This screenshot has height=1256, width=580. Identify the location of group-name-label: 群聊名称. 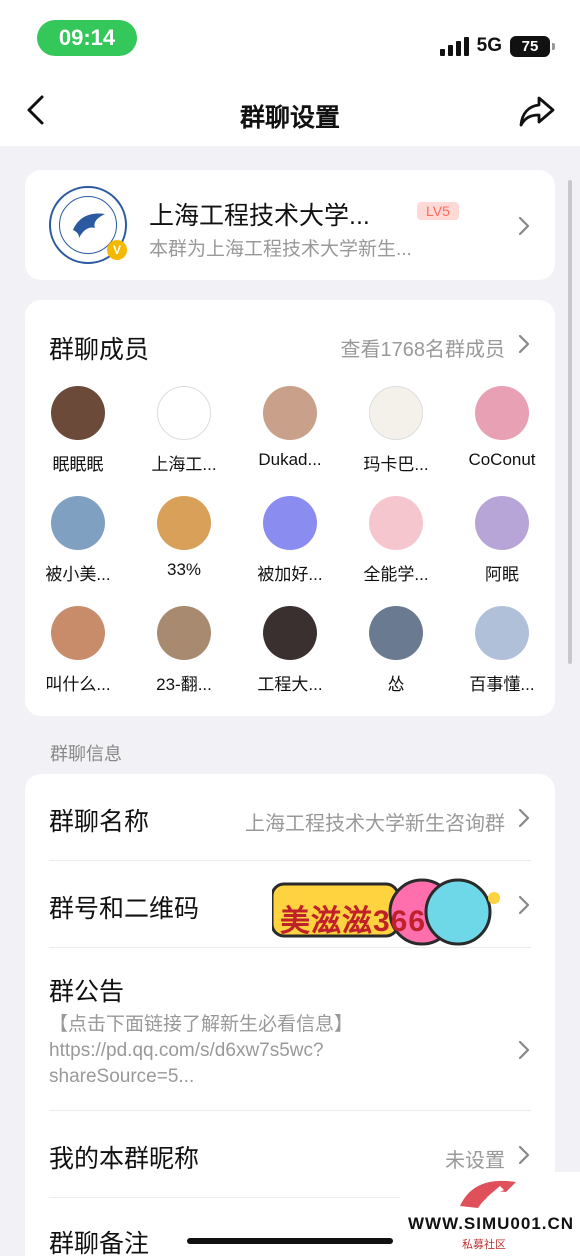
(99, 822).